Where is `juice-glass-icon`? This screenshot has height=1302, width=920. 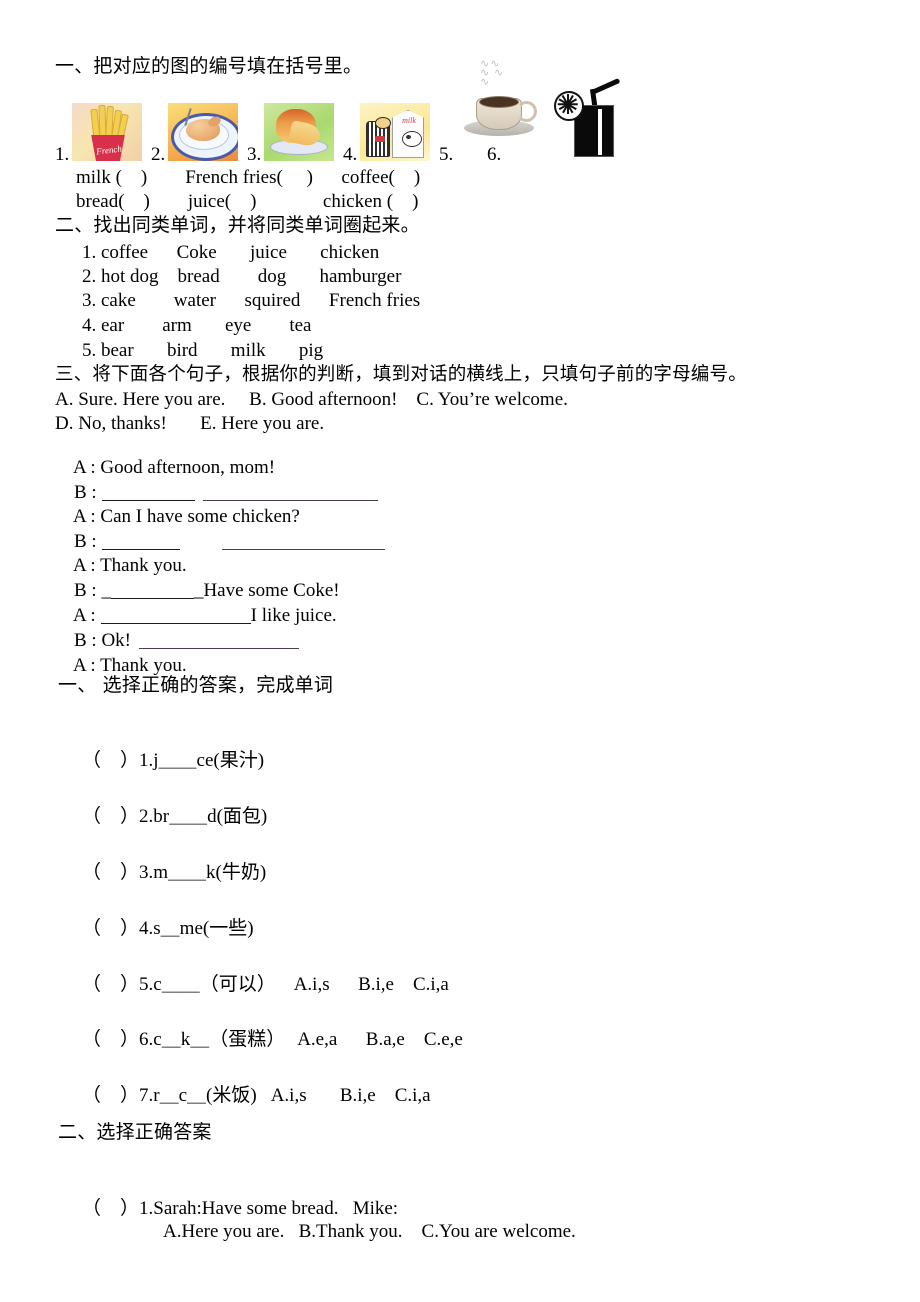 juice-glass-icon is located at coordinates (597, 118).